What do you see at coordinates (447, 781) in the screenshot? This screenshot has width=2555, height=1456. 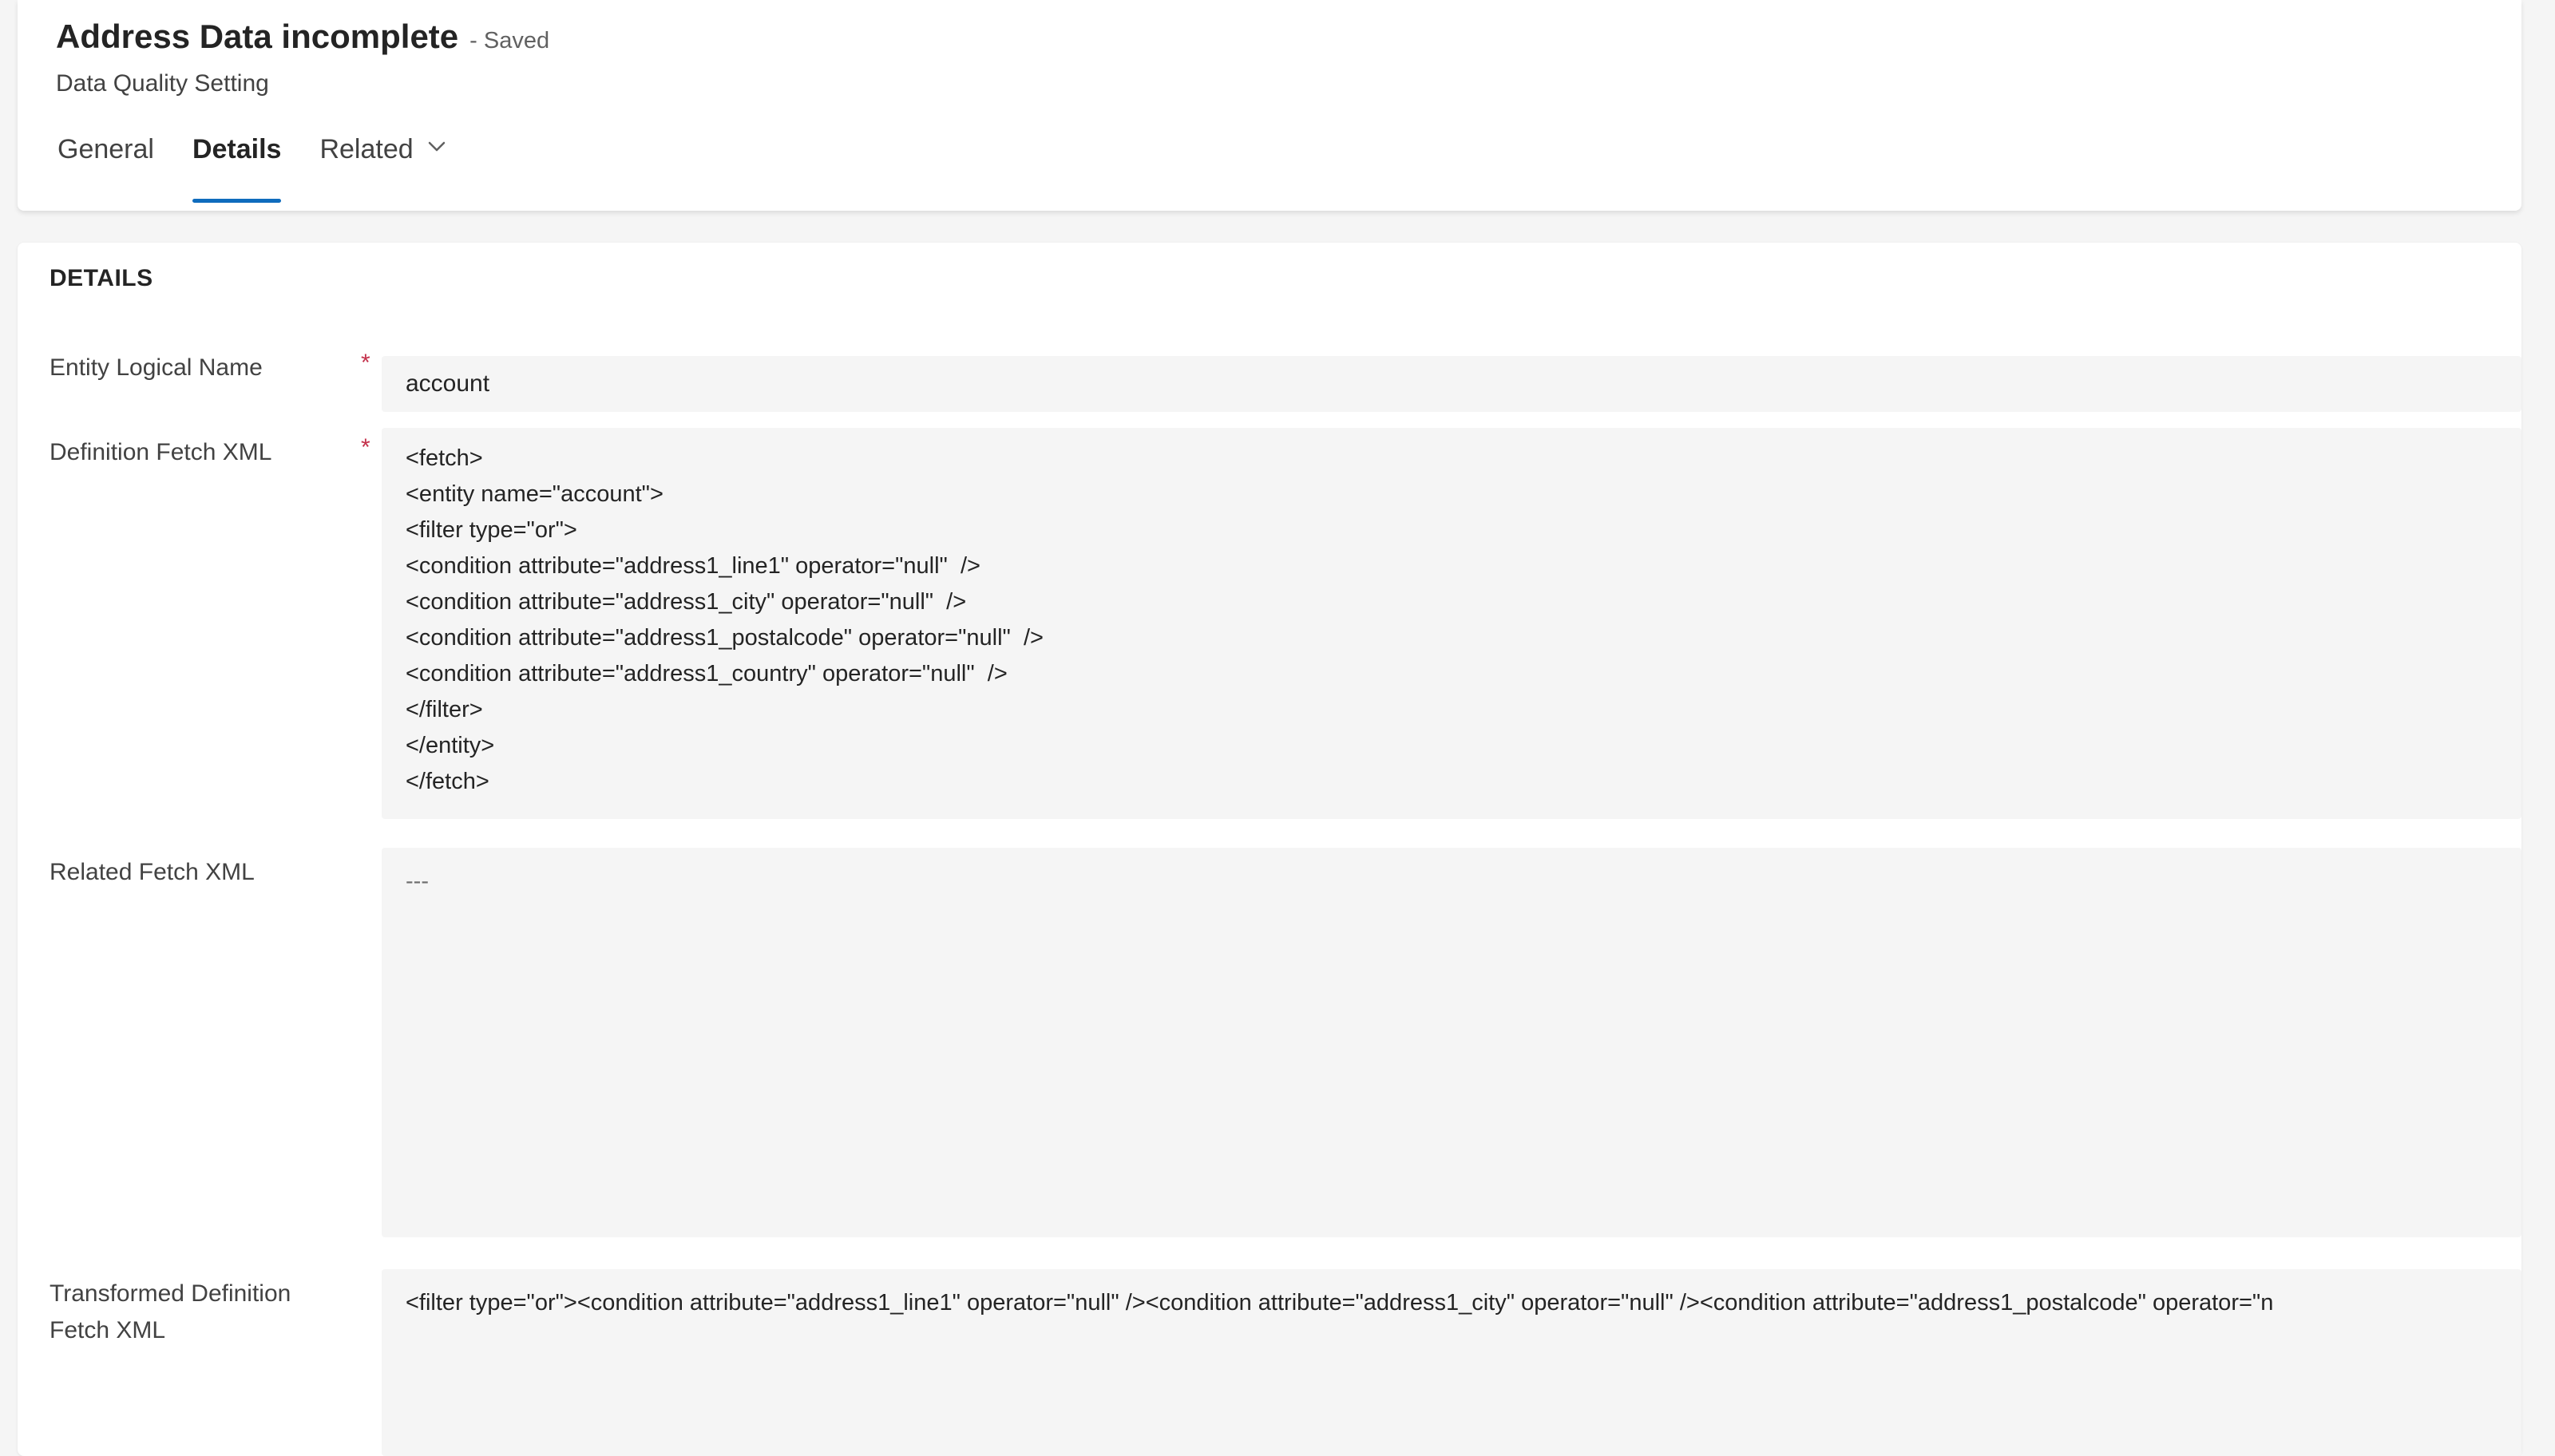 I see `code-line: </fetch>` at bounding box center [447, 781].